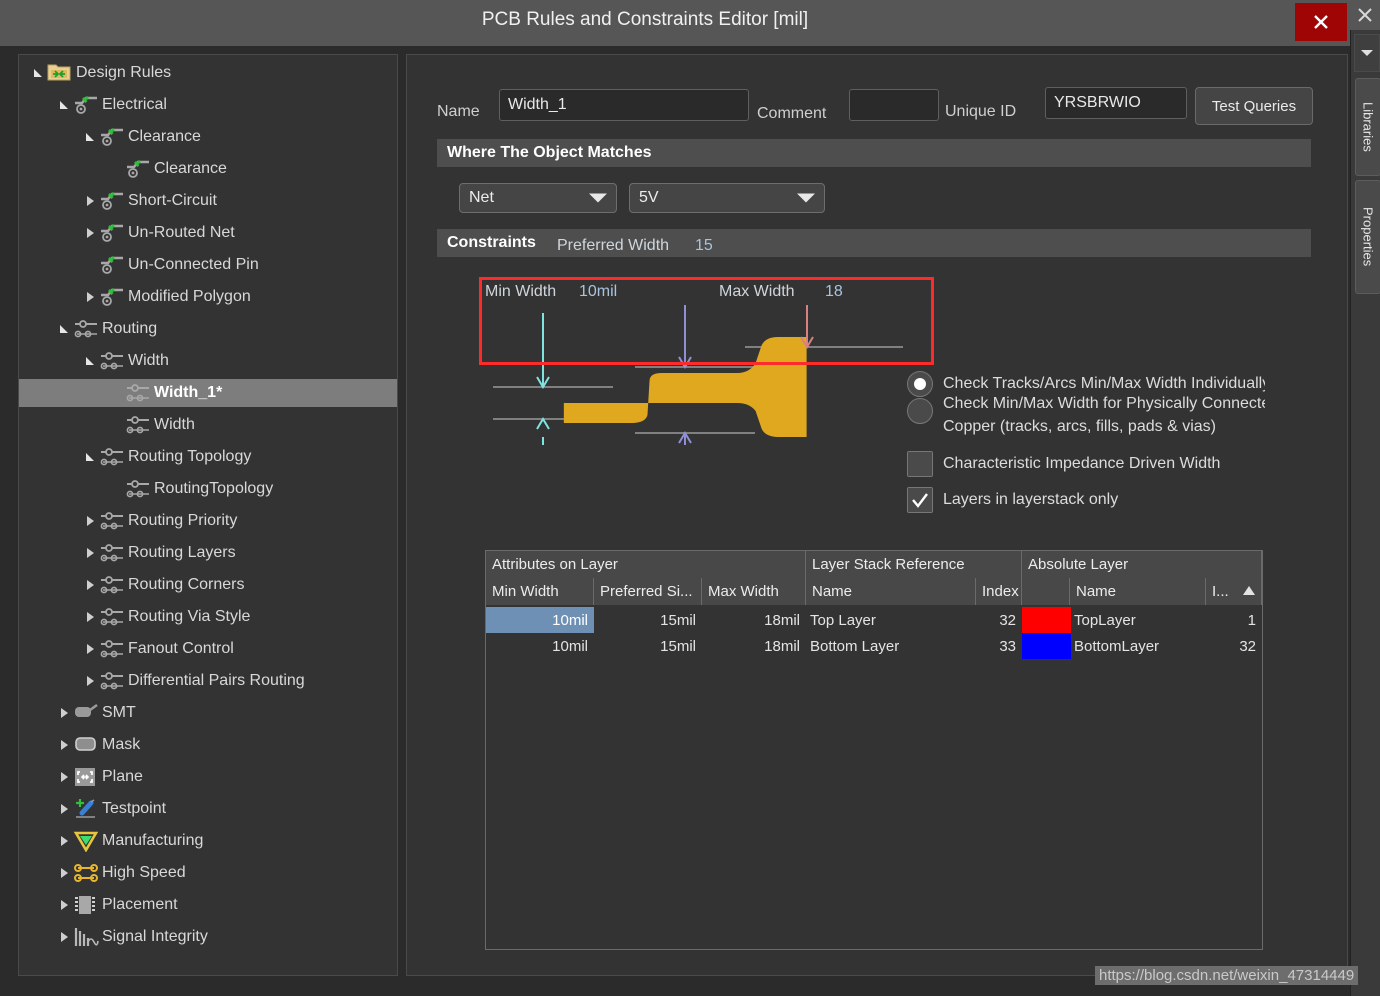  What do you see at coordinates (754, 620) in the screenshot?
I see `table-cell-max-width: 18mil` at bounding box center [754, 620].